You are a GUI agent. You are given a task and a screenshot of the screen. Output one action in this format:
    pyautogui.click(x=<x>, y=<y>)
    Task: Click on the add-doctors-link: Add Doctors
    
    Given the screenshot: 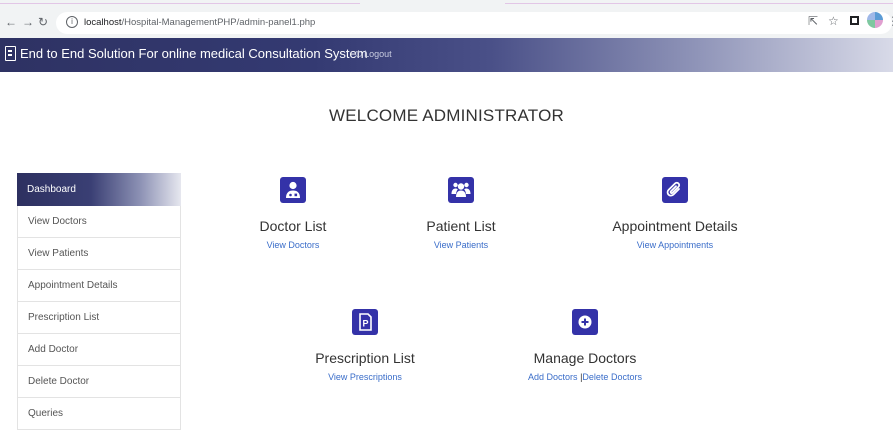 What is the action you would take?
    pyautogui.click(x=553, y=377)
    